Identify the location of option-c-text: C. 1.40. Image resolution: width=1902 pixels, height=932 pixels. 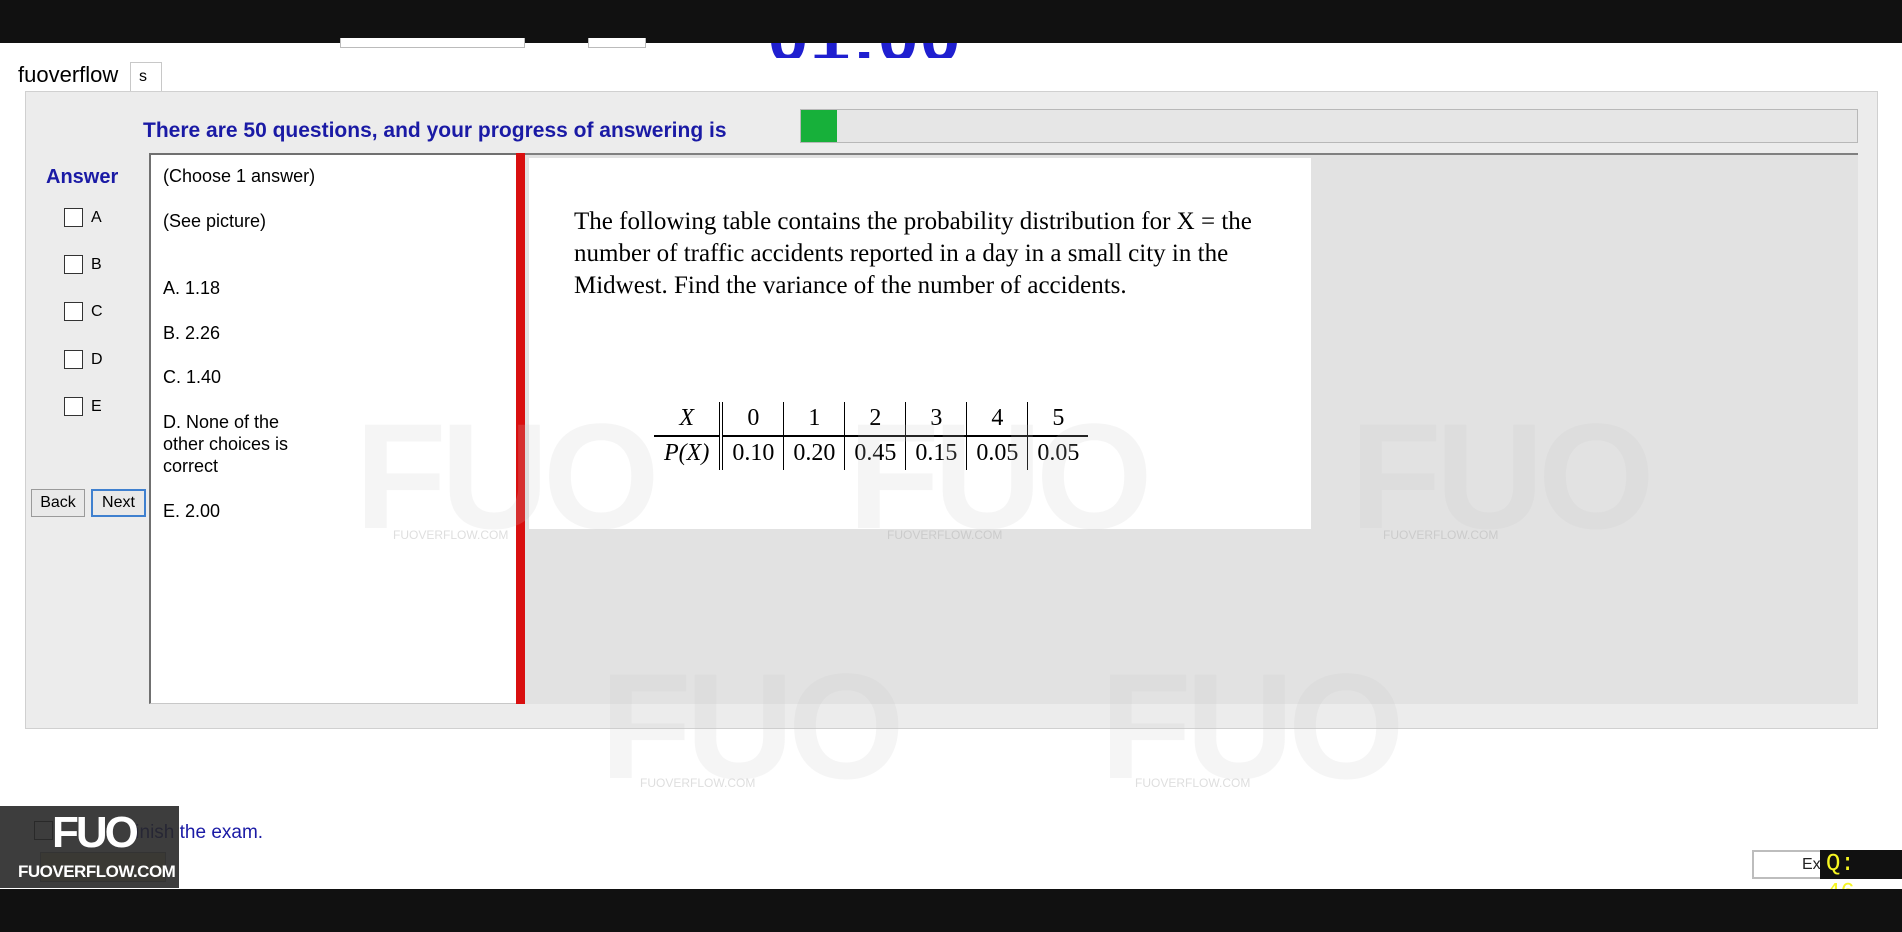
(192, 377).